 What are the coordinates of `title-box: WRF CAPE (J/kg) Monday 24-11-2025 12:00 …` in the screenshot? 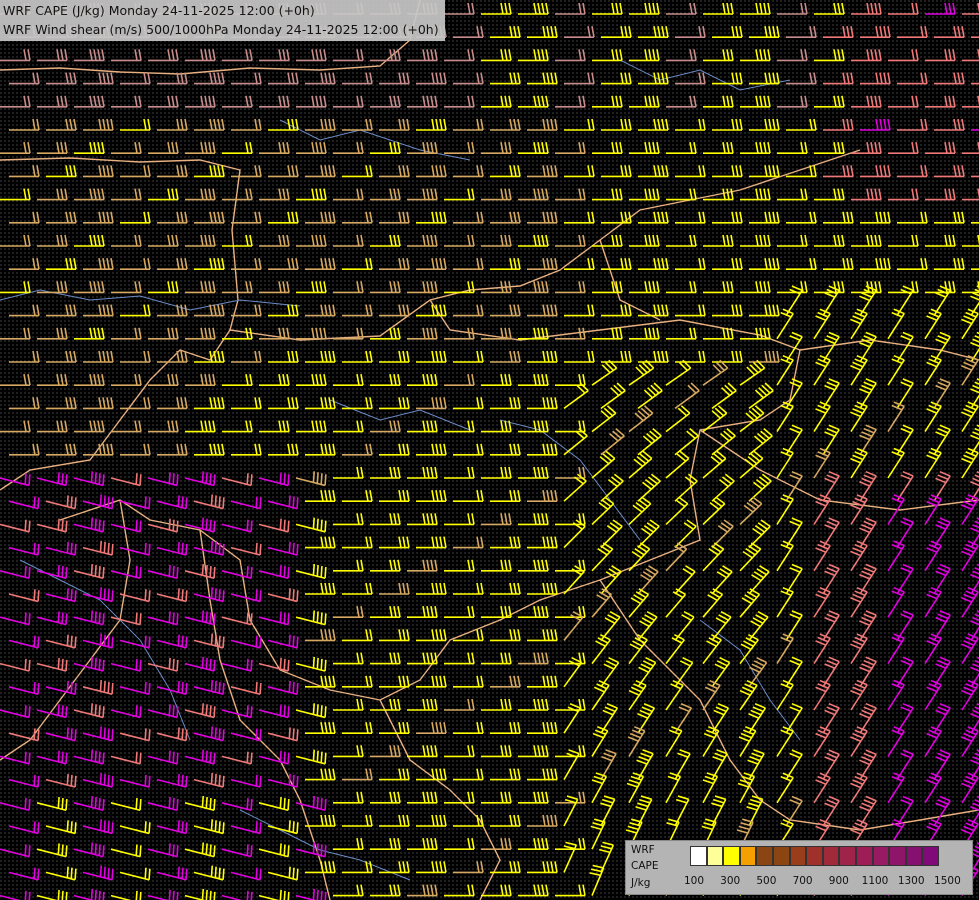 It's located at (222, 20).